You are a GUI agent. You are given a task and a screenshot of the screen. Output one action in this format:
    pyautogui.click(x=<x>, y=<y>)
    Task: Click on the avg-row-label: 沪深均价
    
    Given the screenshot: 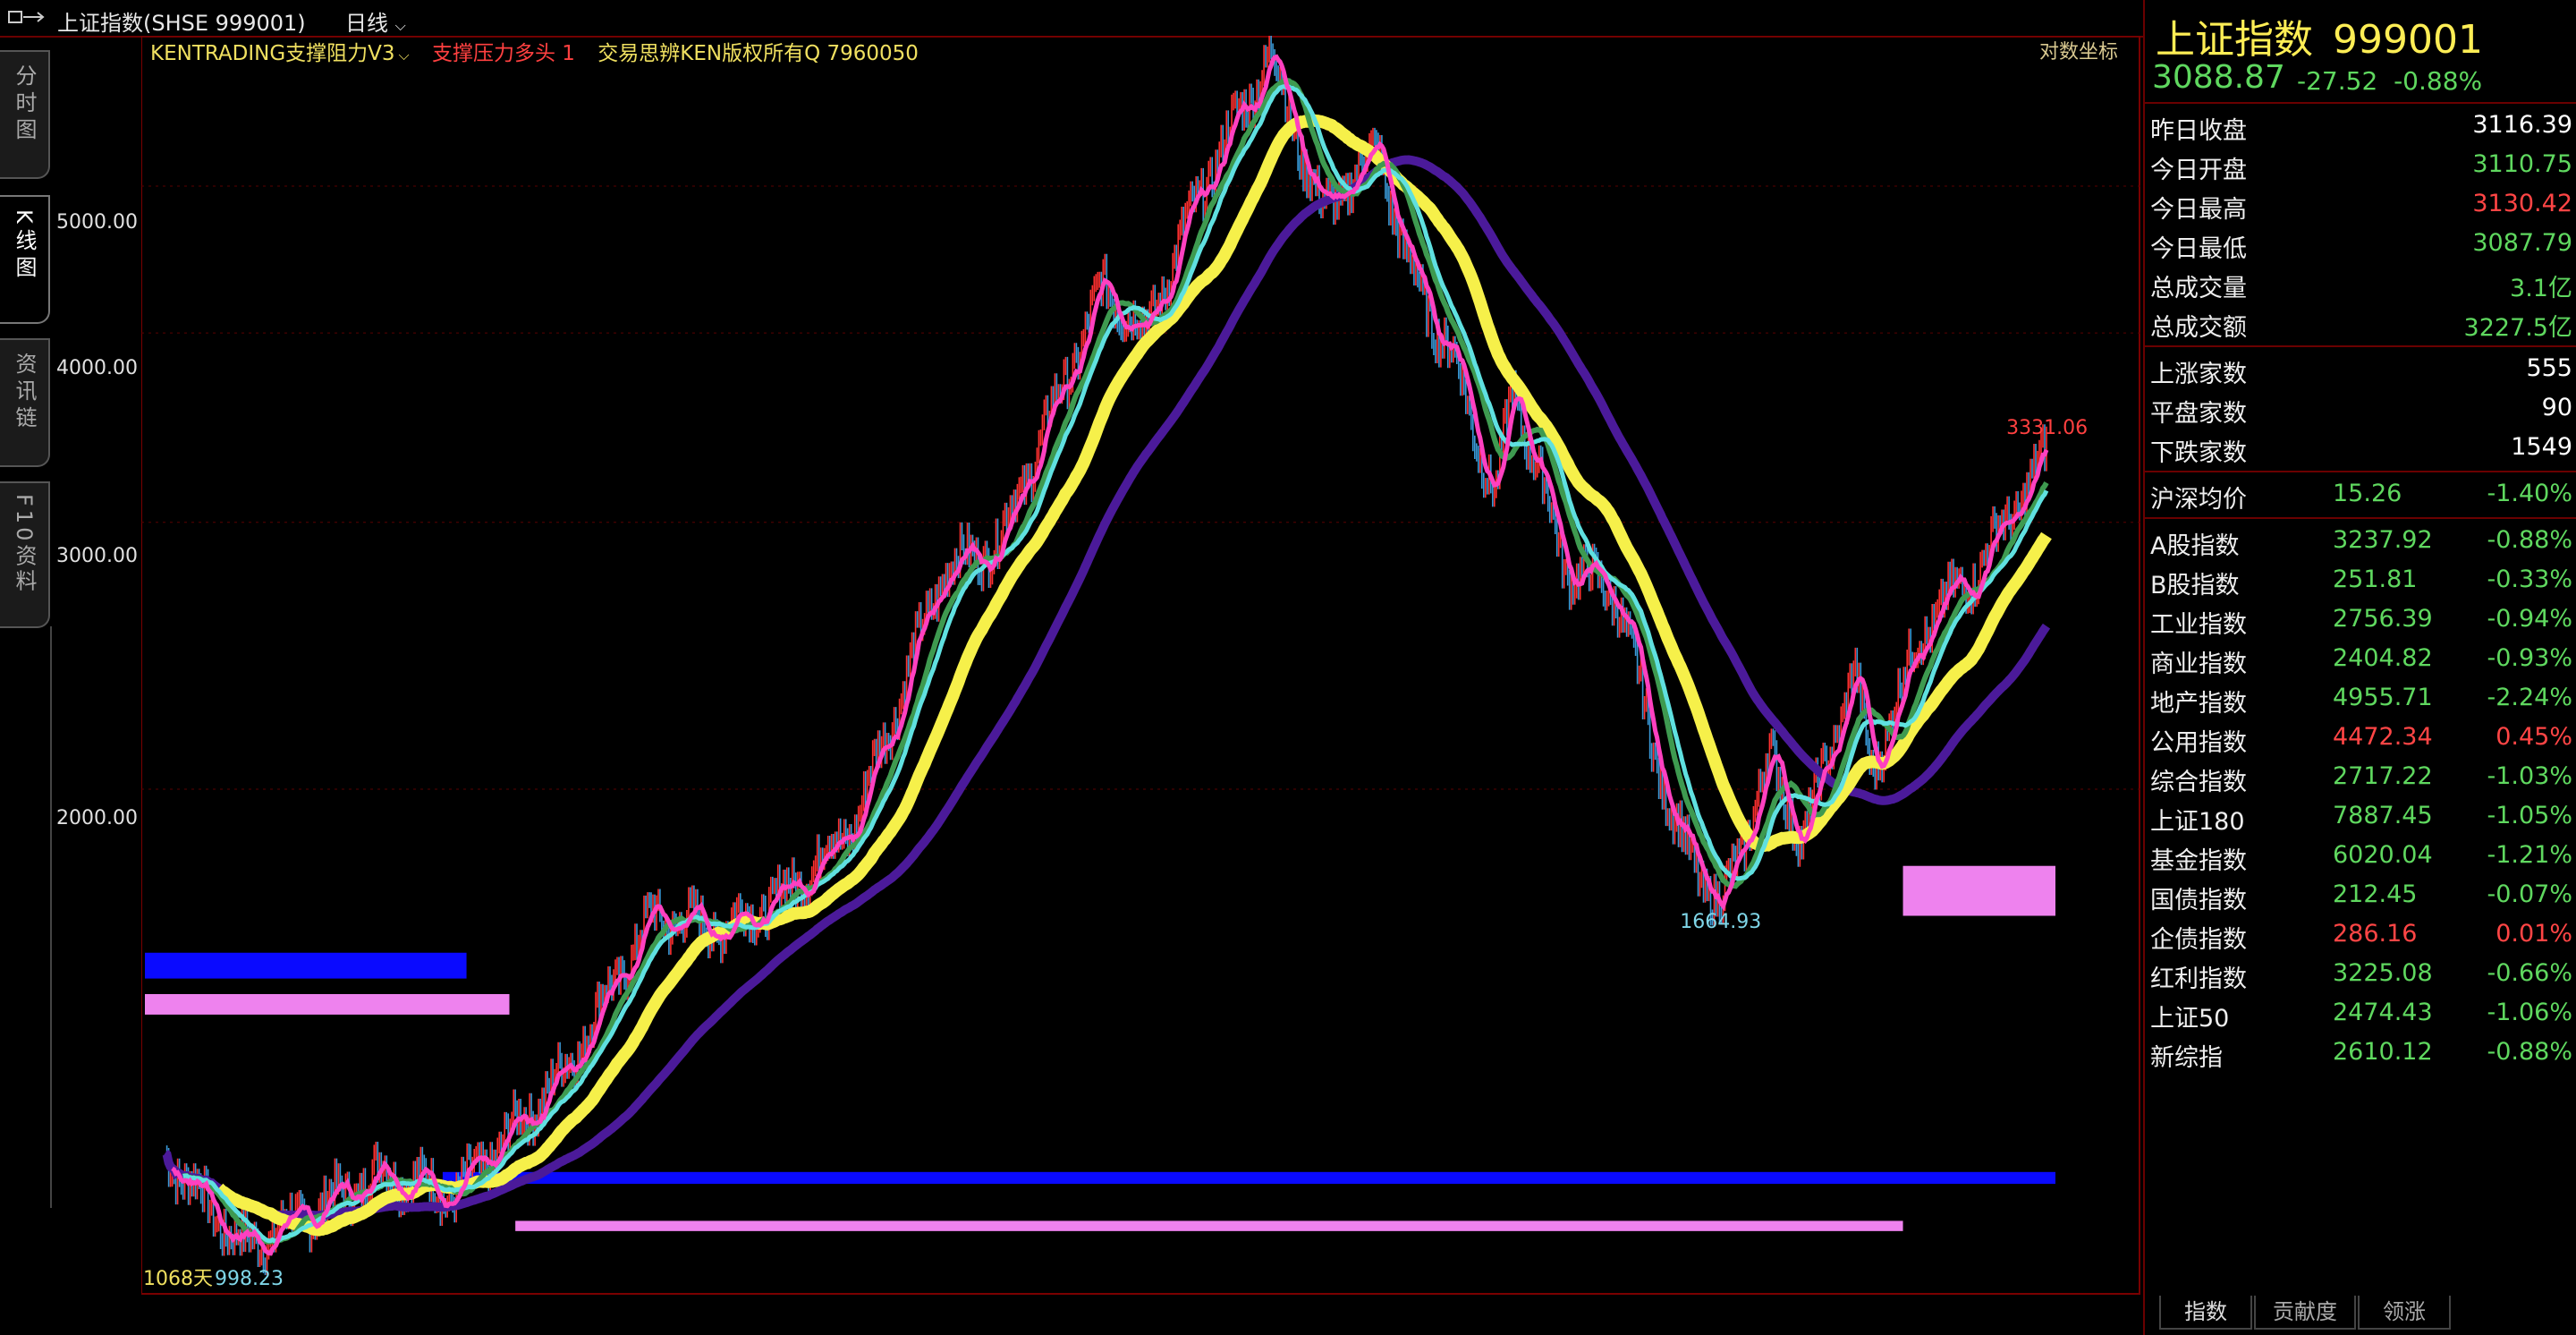 What is the action you would take?
    pyautogui.click(x=2198, y=500)
    